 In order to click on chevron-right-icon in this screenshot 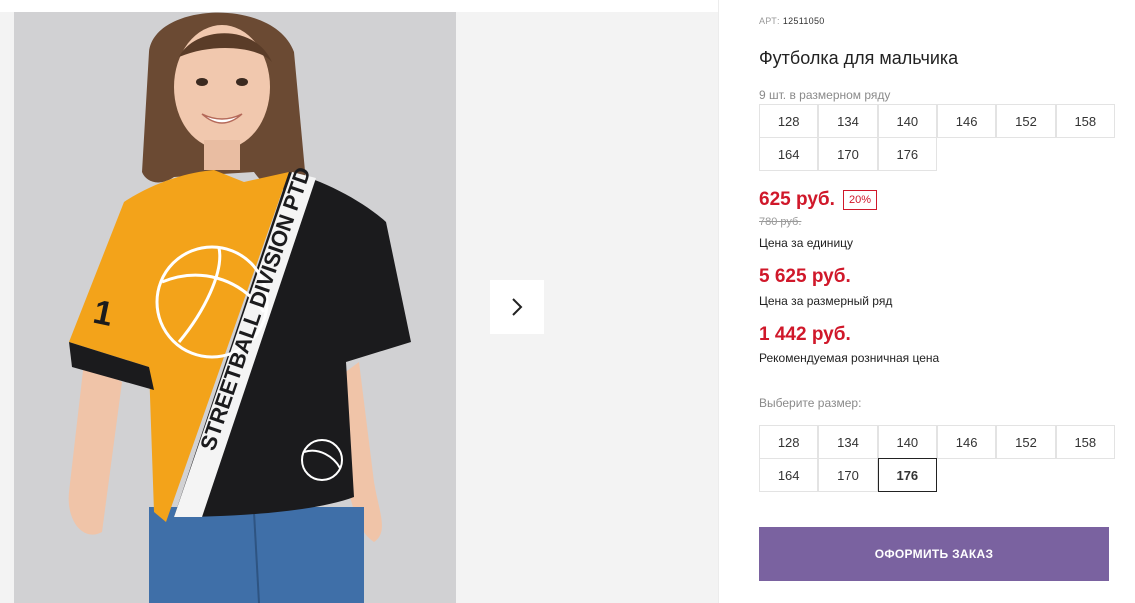, I will do `click(517, 307)`.